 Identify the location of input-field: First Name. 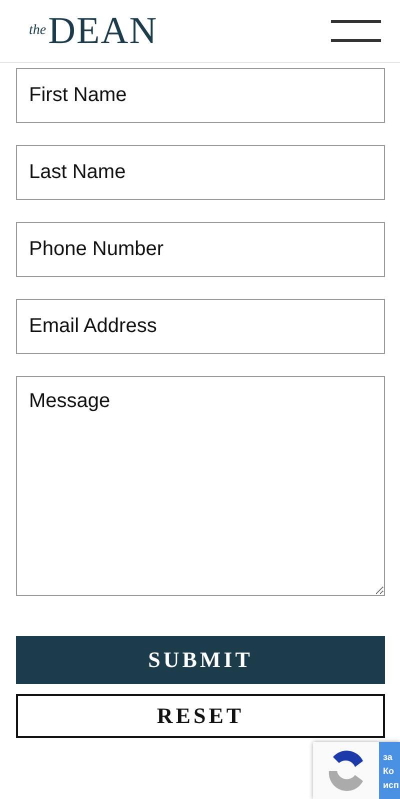
(200, 95).